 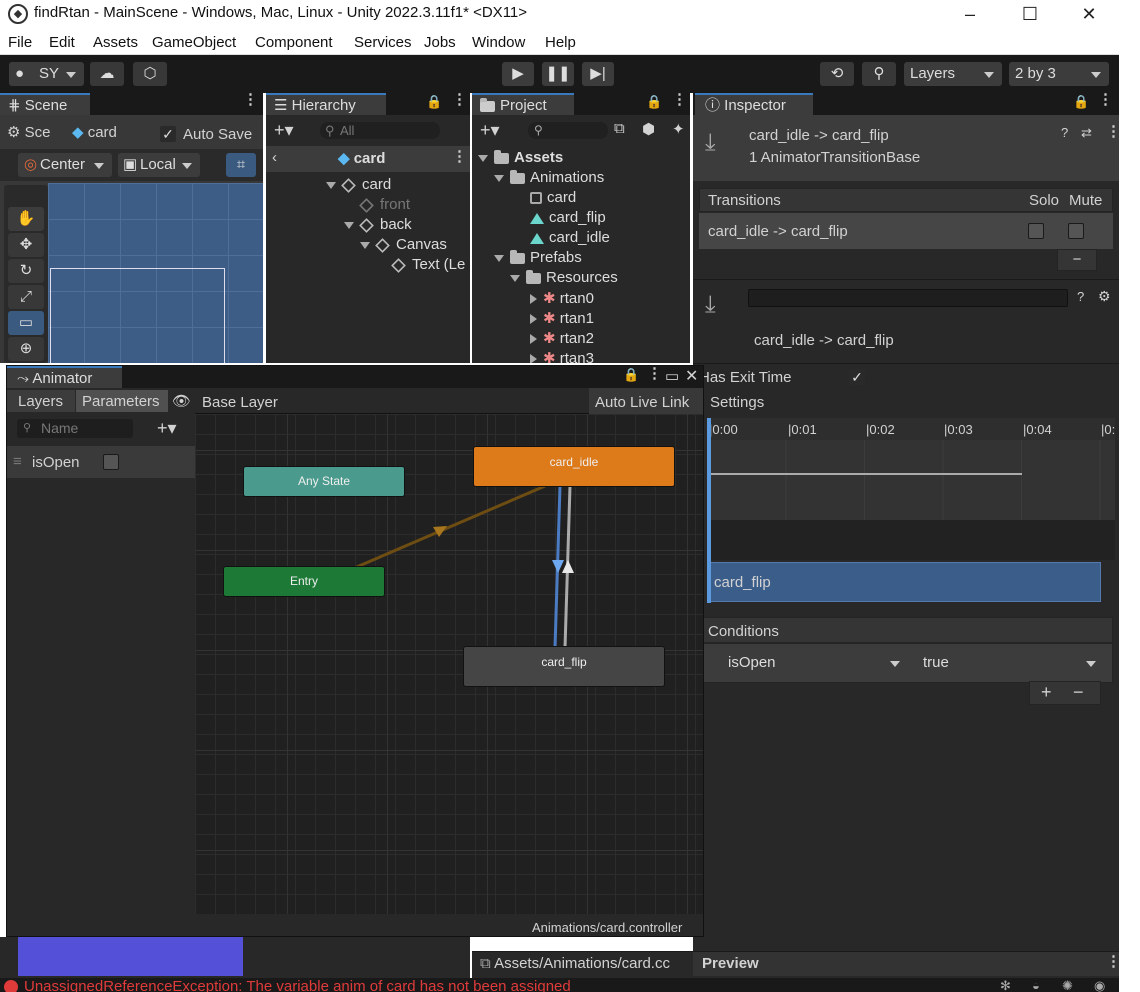 I want to click on progress-icon: ◒, so click(x=1036, y=985).